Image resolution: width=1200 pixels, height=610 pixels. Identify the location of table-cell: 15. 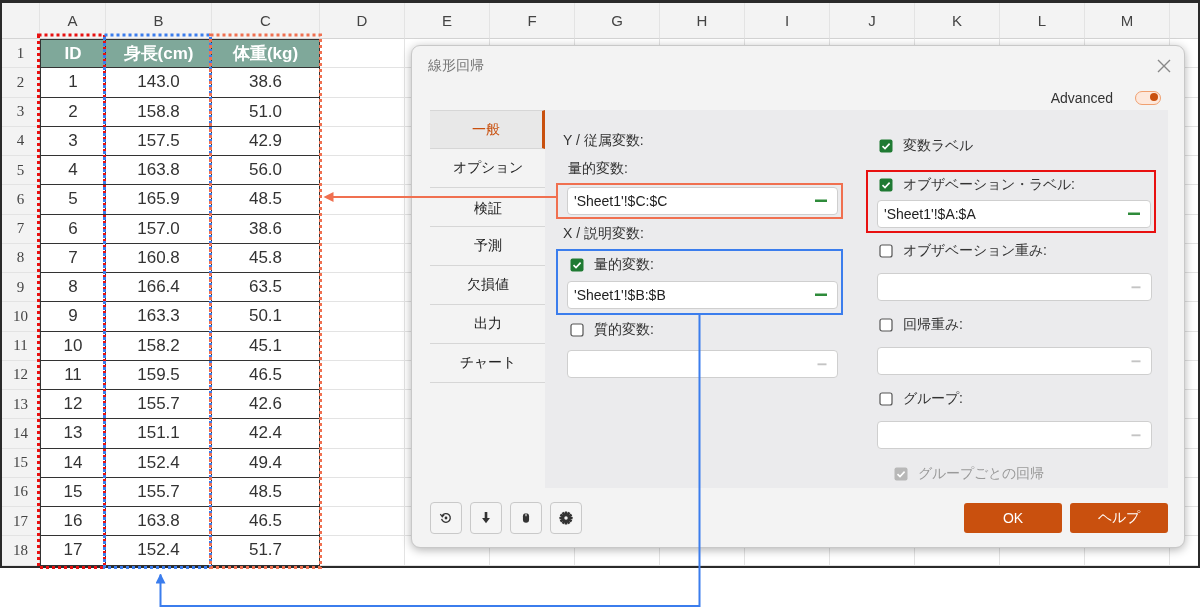
(73, 492).